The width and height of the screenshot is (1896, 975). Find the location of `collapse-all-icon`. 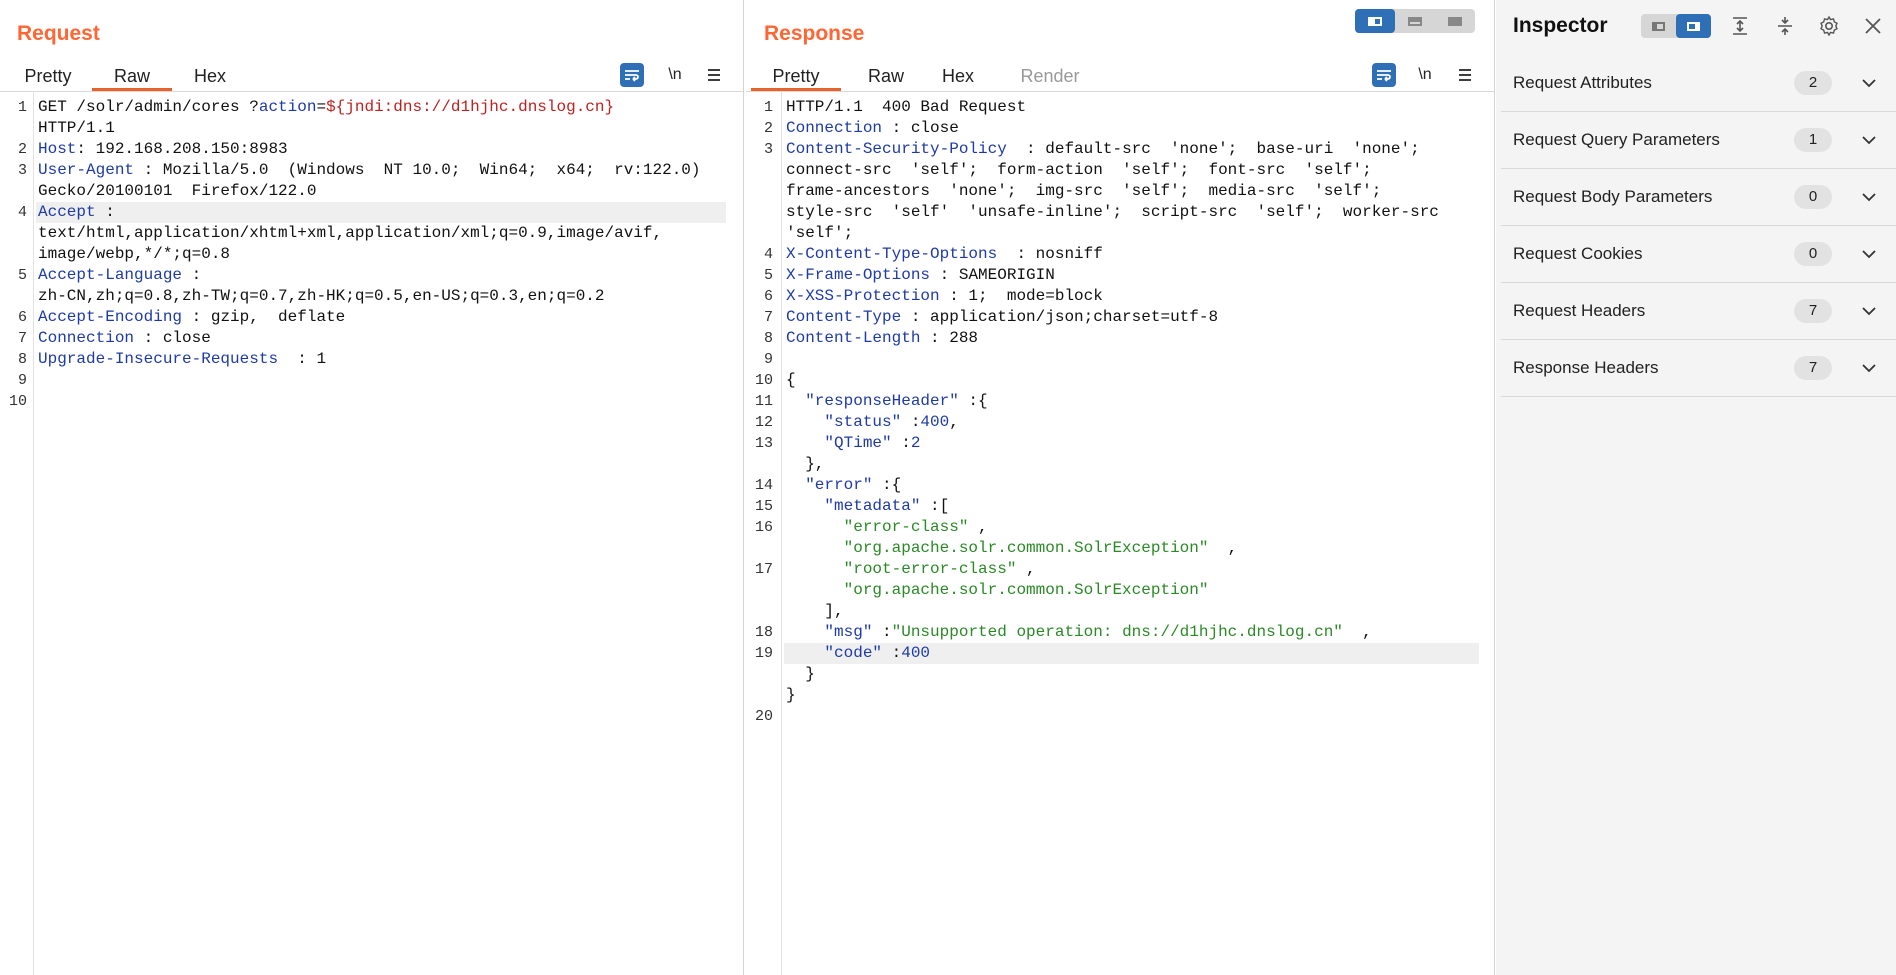

collapse-all-icon is located at coordinates (1785, 26).